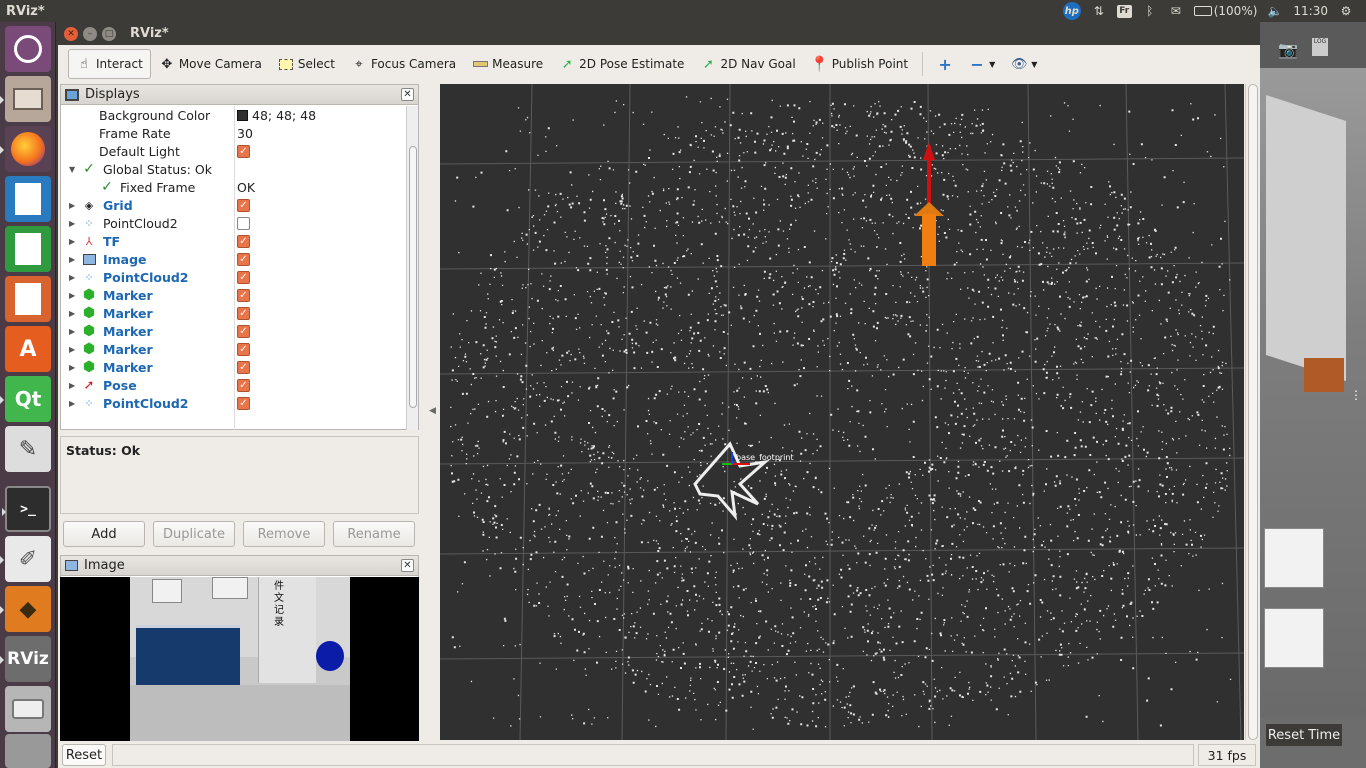  Describe the element at coordinates (1294, 638) in the screenshot. I see `desk` at that location.